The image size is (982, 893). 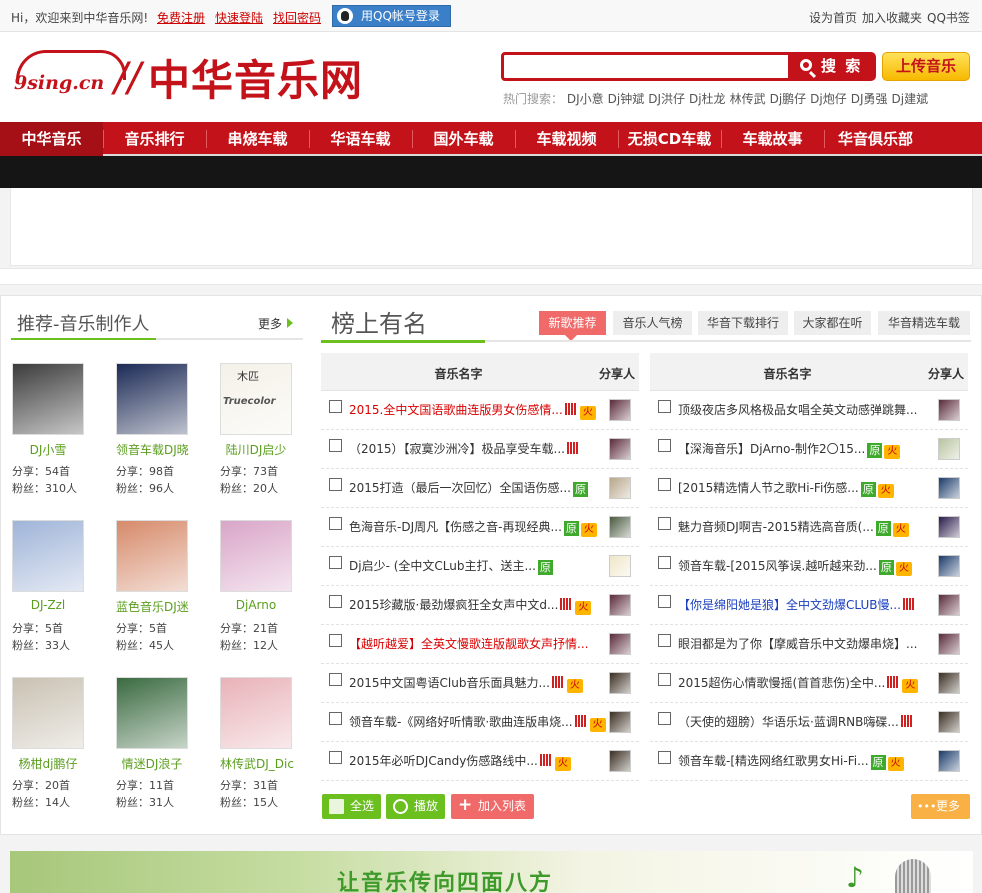 What do you see at coordinates (62, 438) in the screenshot?
I see `producer-card: DJ小雪 分享：54首 粉丝：310人` at bounding box center [62, 438].